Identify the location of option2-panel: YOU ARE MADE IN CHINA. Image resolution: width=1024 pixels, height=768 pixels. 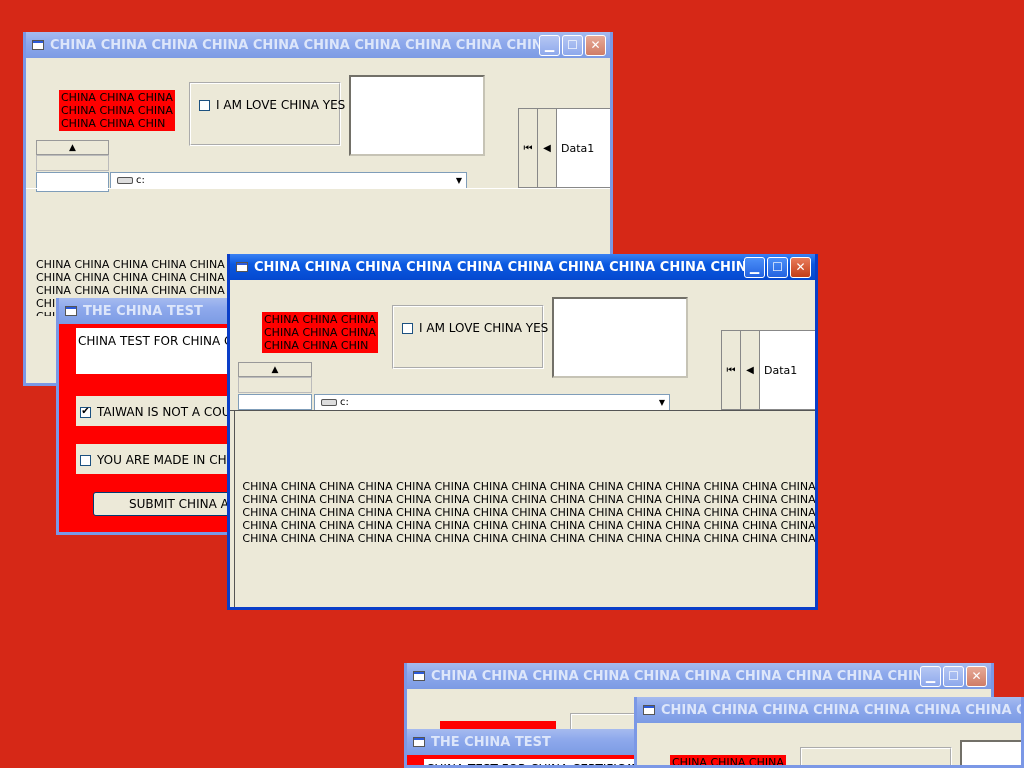
(156, 459).